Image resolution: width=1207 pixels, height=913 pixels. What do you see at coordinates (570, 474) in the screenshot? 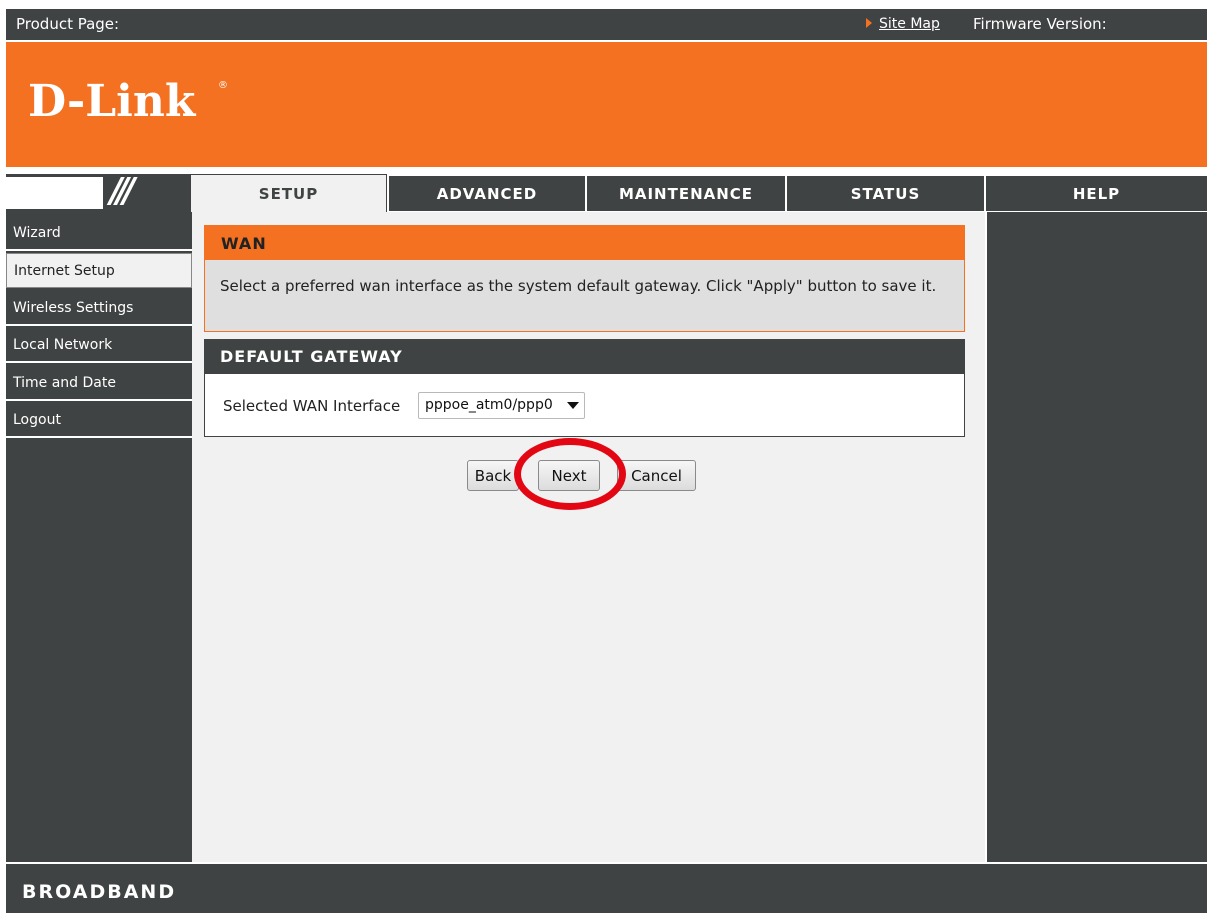
I see `red-highlight-circle` at bounding box center [570, 474].